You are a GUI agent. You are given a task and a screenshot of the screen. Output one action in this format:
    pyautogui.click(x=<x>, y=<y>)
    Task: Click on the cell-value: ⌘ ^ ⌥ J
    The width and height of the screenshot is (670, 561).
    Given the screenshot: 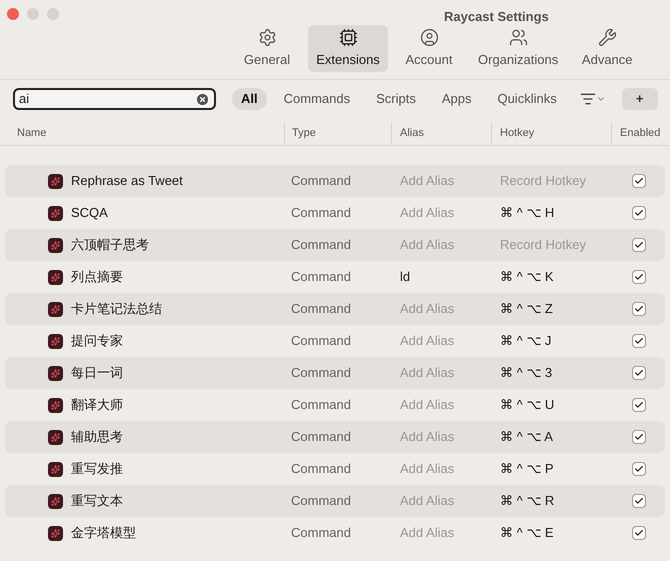 What is the action you would take?
    pyautogui.click(x=526, y=340)
    